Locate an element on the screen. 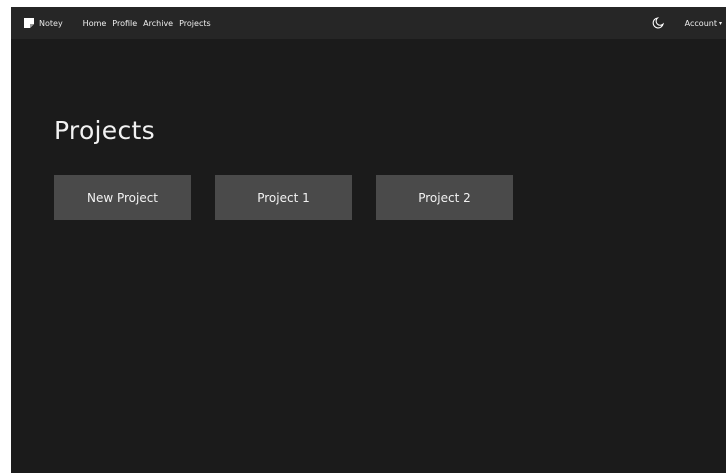 The width and height of the screenshot is (726, 473). nav-links: Home Profile Archive Projects is located at coordinates (150, 23).